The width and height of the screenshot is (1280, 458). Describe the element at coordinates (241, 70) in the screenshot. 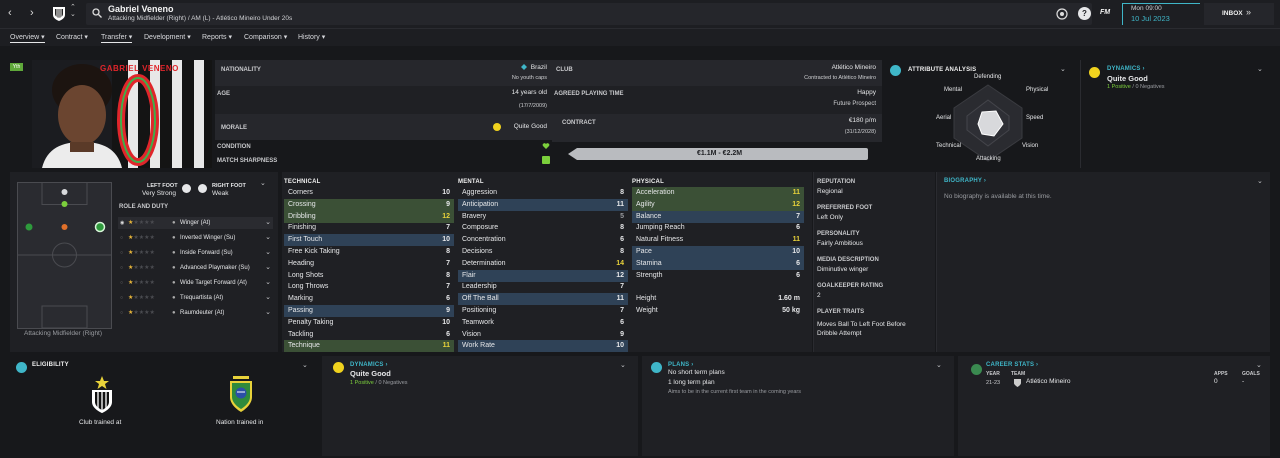

I see `nationality-label: NATIONALITY` at that location.